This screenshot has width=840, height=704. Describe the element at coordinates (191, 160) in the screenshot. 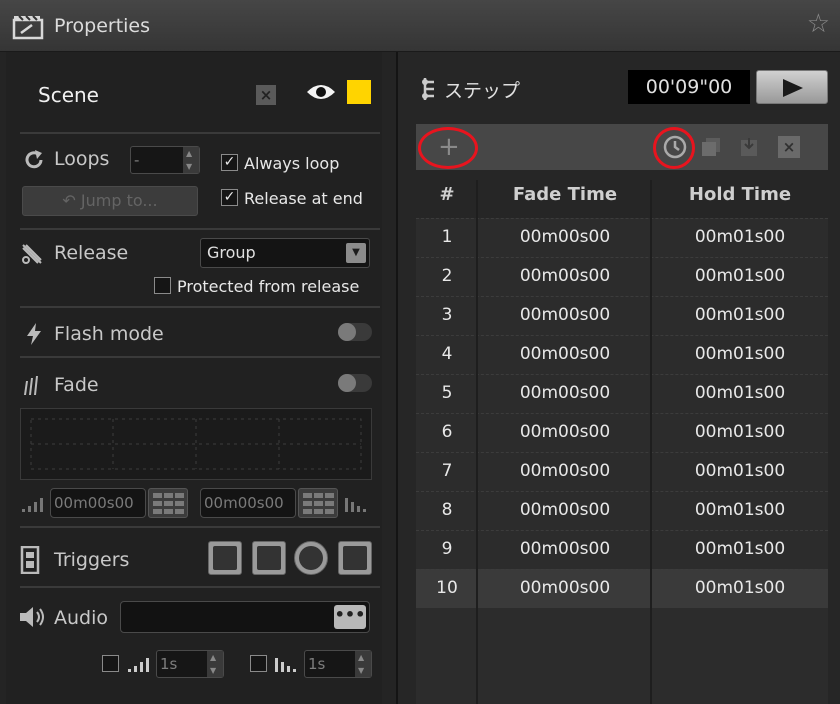

I see `loops-stepper` at that location.